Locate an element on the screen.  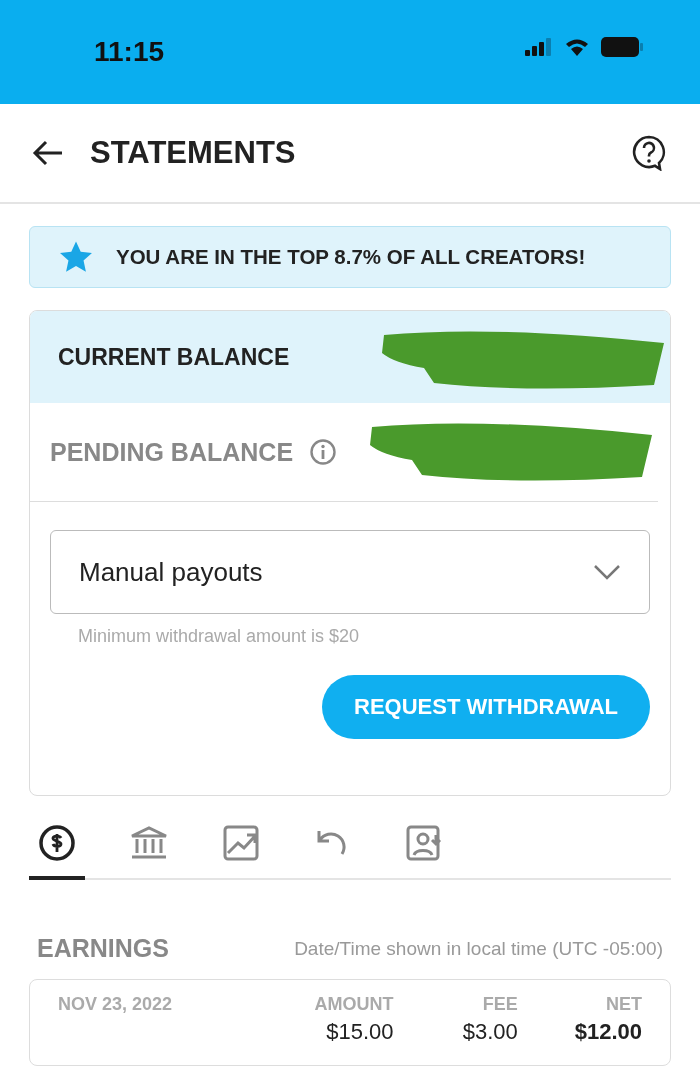
chevron-down-icon is located at coordinates (607, 572).